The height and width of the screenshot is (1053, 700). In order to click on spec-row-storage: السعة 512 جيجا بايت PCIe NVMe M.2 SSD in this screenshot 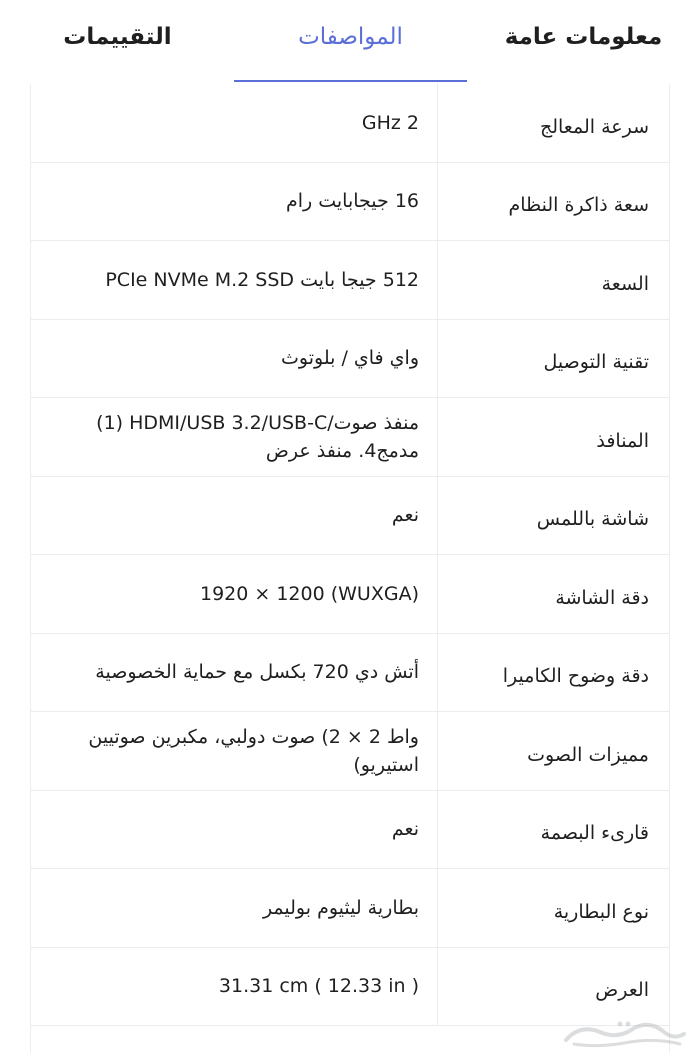, I will do `click(350, 280)`.